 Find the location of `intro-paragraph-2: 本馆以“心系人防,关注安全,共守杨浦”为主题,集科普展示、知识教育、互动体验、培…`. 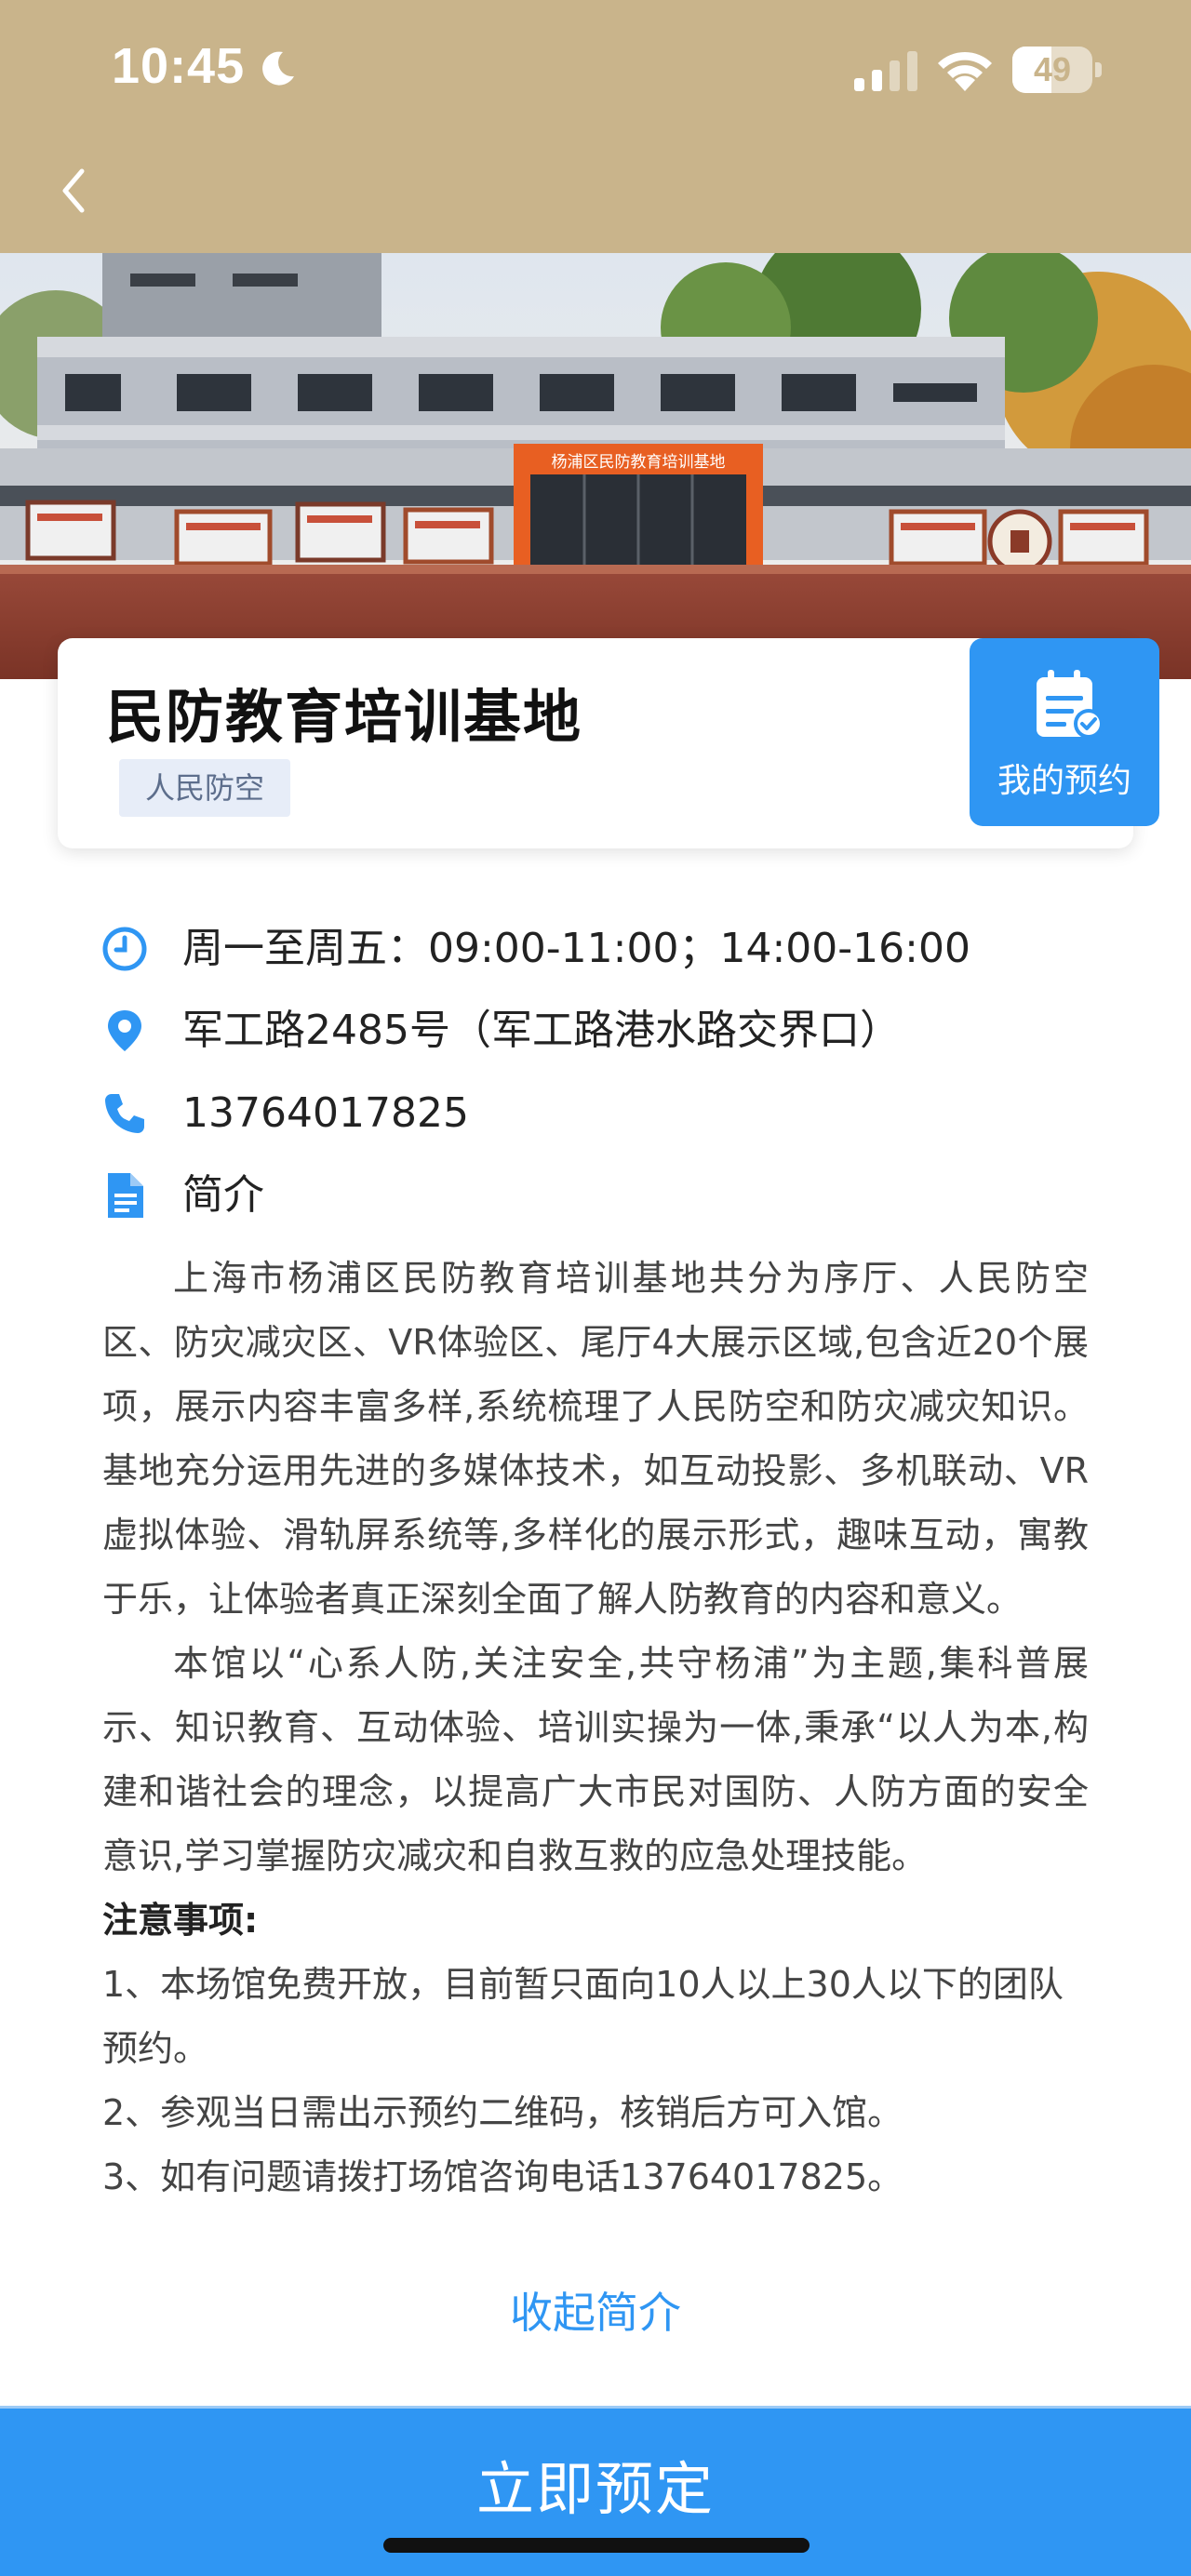

intro-paragraph-2: 本馆以“心系人防,关注安全,共守杨浦”为主题,集科普展示、知识教育、互动体验、培… is located at coordinates (595, 1759).